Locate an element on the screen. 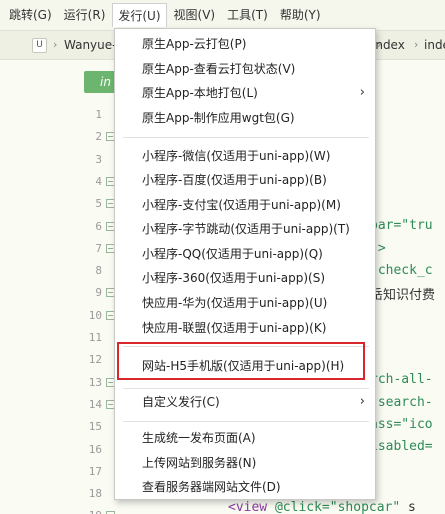 The image size is (445, 514). line-number: 17 is located at coordinates (95, 471).